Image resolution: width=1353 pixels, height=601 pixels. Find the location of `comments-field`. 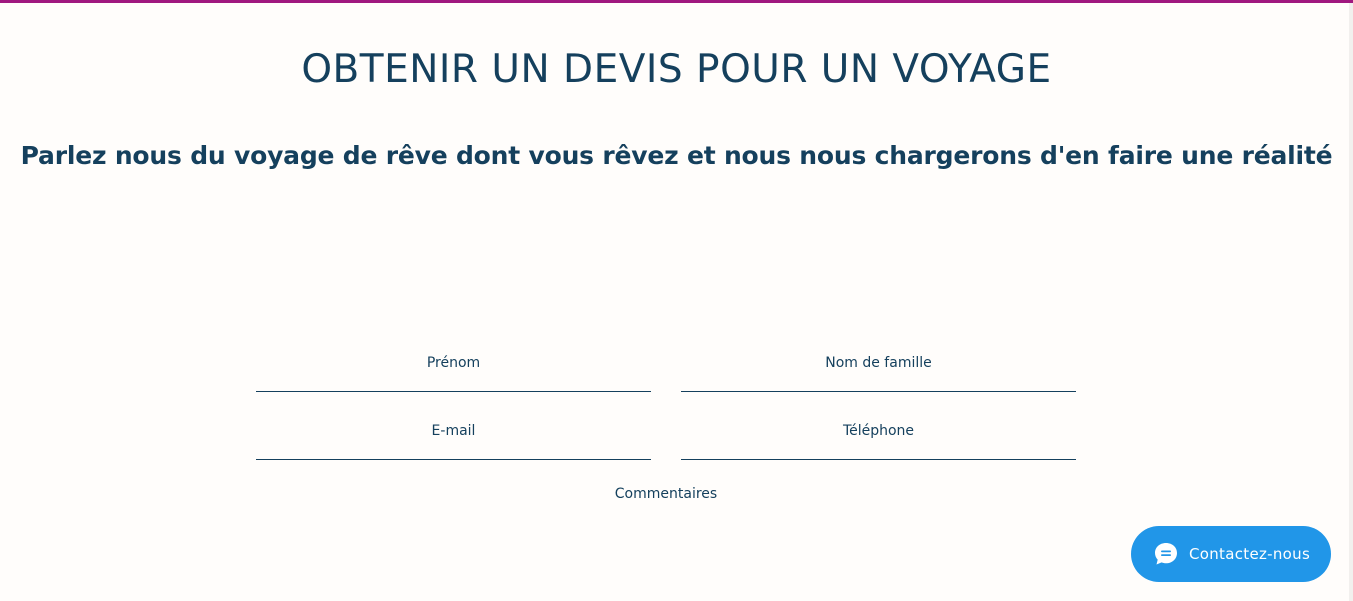

comments-field is located at coordinates (666, 528).